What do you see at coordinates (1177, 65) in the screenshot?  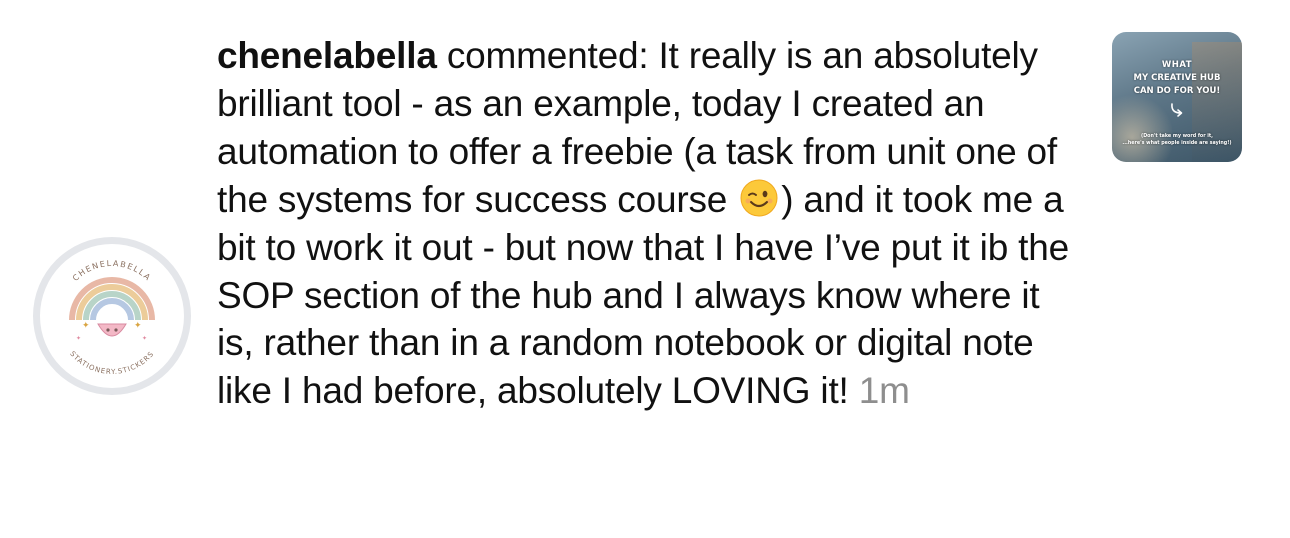 I see `thumbnail-title-line-1: WHAT` at bounding box center [1177, 65].